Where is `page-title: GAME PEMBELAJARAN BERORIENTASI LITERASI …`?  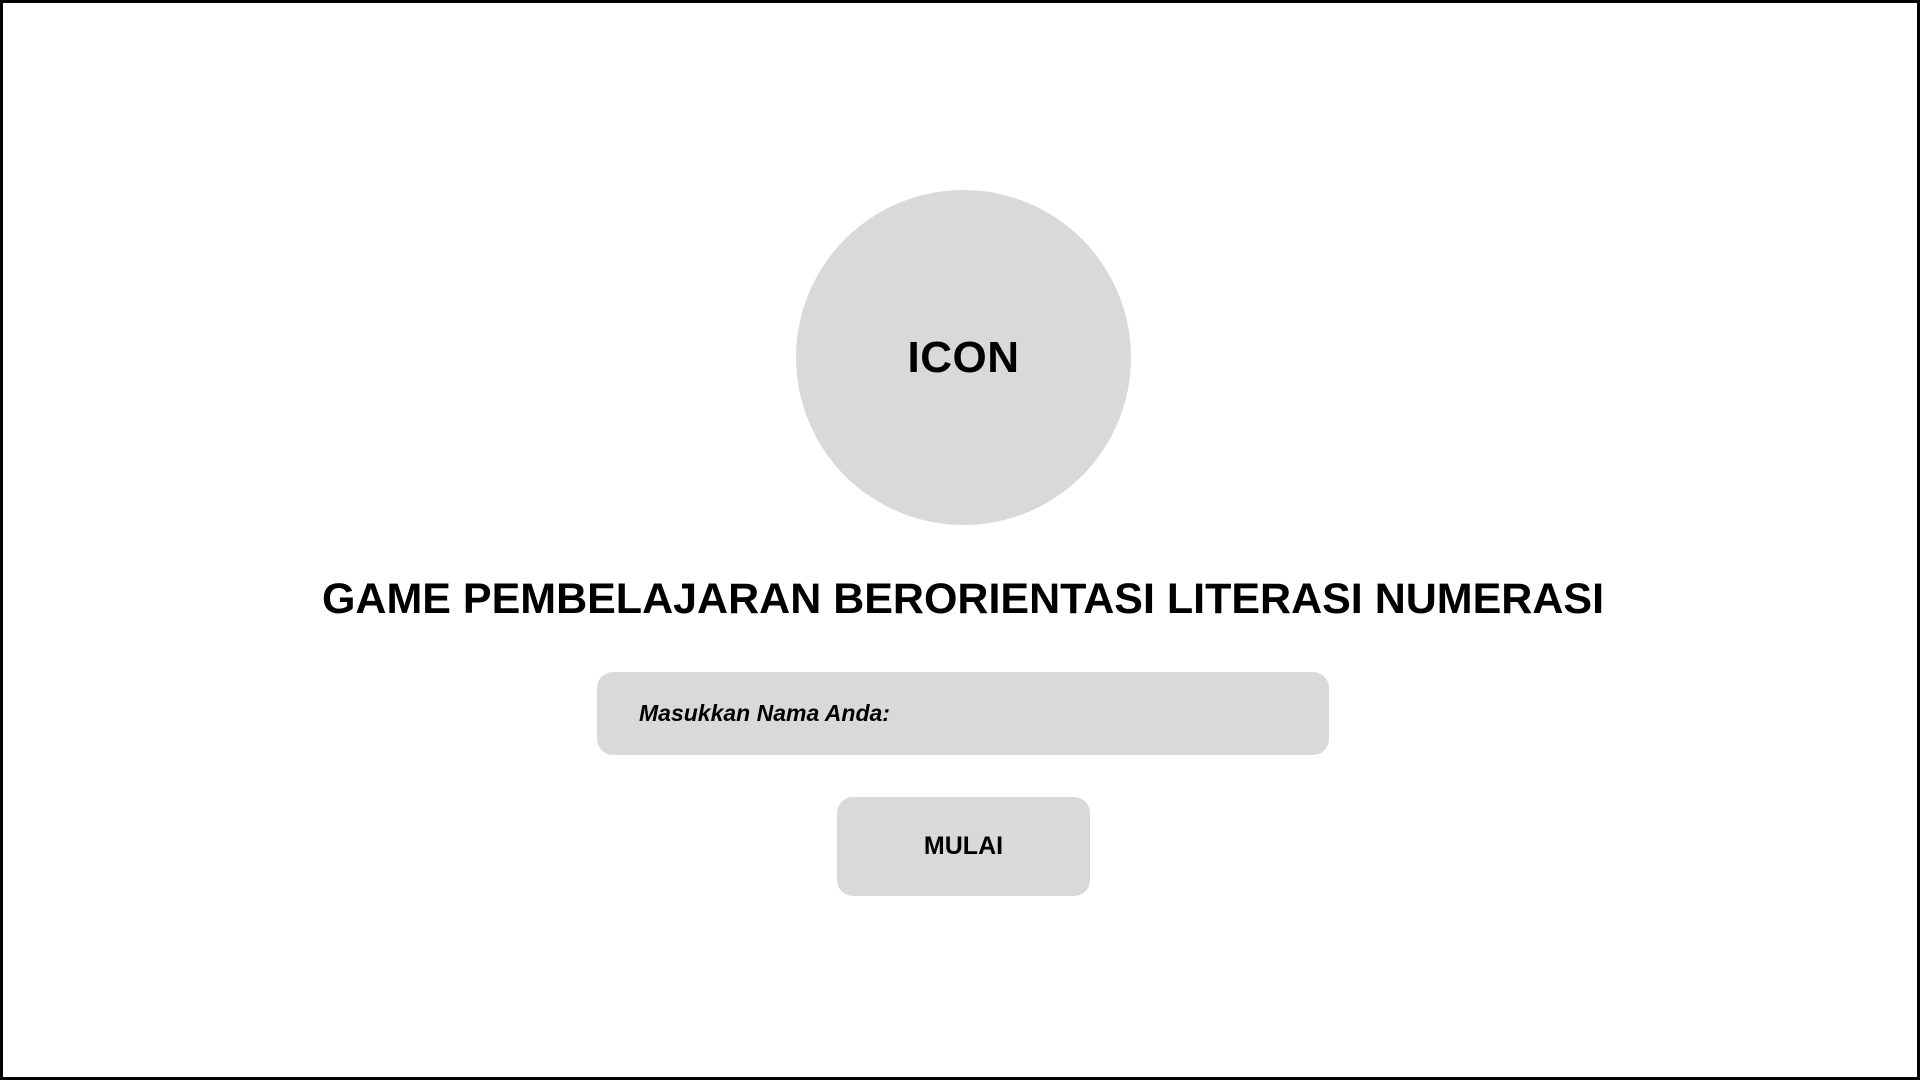
page-title: GAME PEMBELAJARAN BERORIENTASI LITERASI … is located at coordinates (963, 599).